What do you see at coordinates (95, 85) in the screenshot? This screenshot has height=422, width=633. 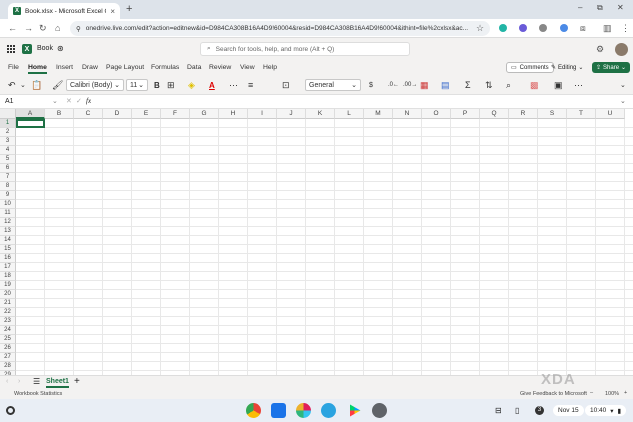 I see `font-family-dropdown: Calibri (Body) ⌄` at bounding box center [95, 85].